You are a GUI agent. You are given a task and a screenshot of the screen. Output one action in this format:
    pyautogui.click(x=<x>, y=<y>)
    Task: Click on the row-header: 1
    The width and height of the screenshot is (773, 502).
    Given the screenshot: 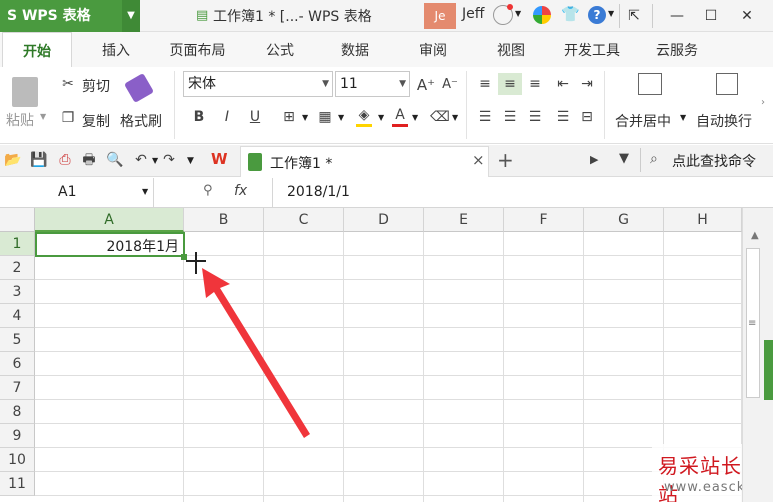 What is the action you would take?
    pyautogui.click(x=17, y=244)
    